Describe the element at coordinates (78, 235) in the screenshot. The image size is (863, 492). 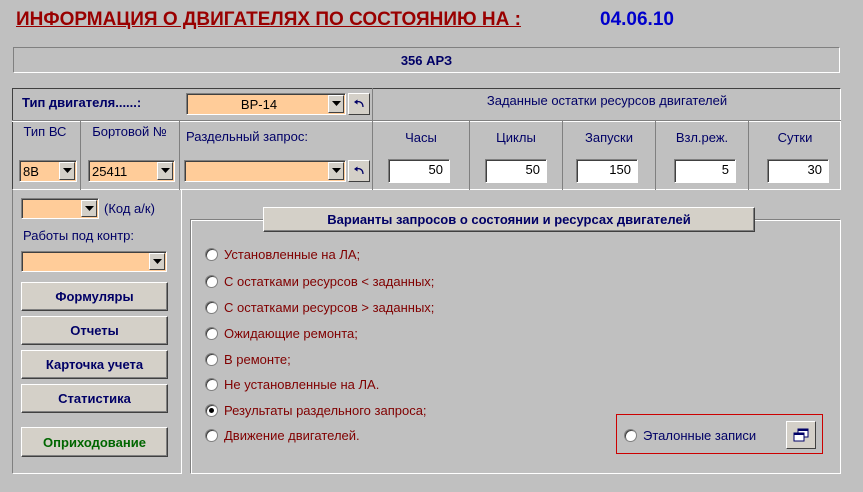
I see `controlled-works-label: Работы под контр:` at that location.